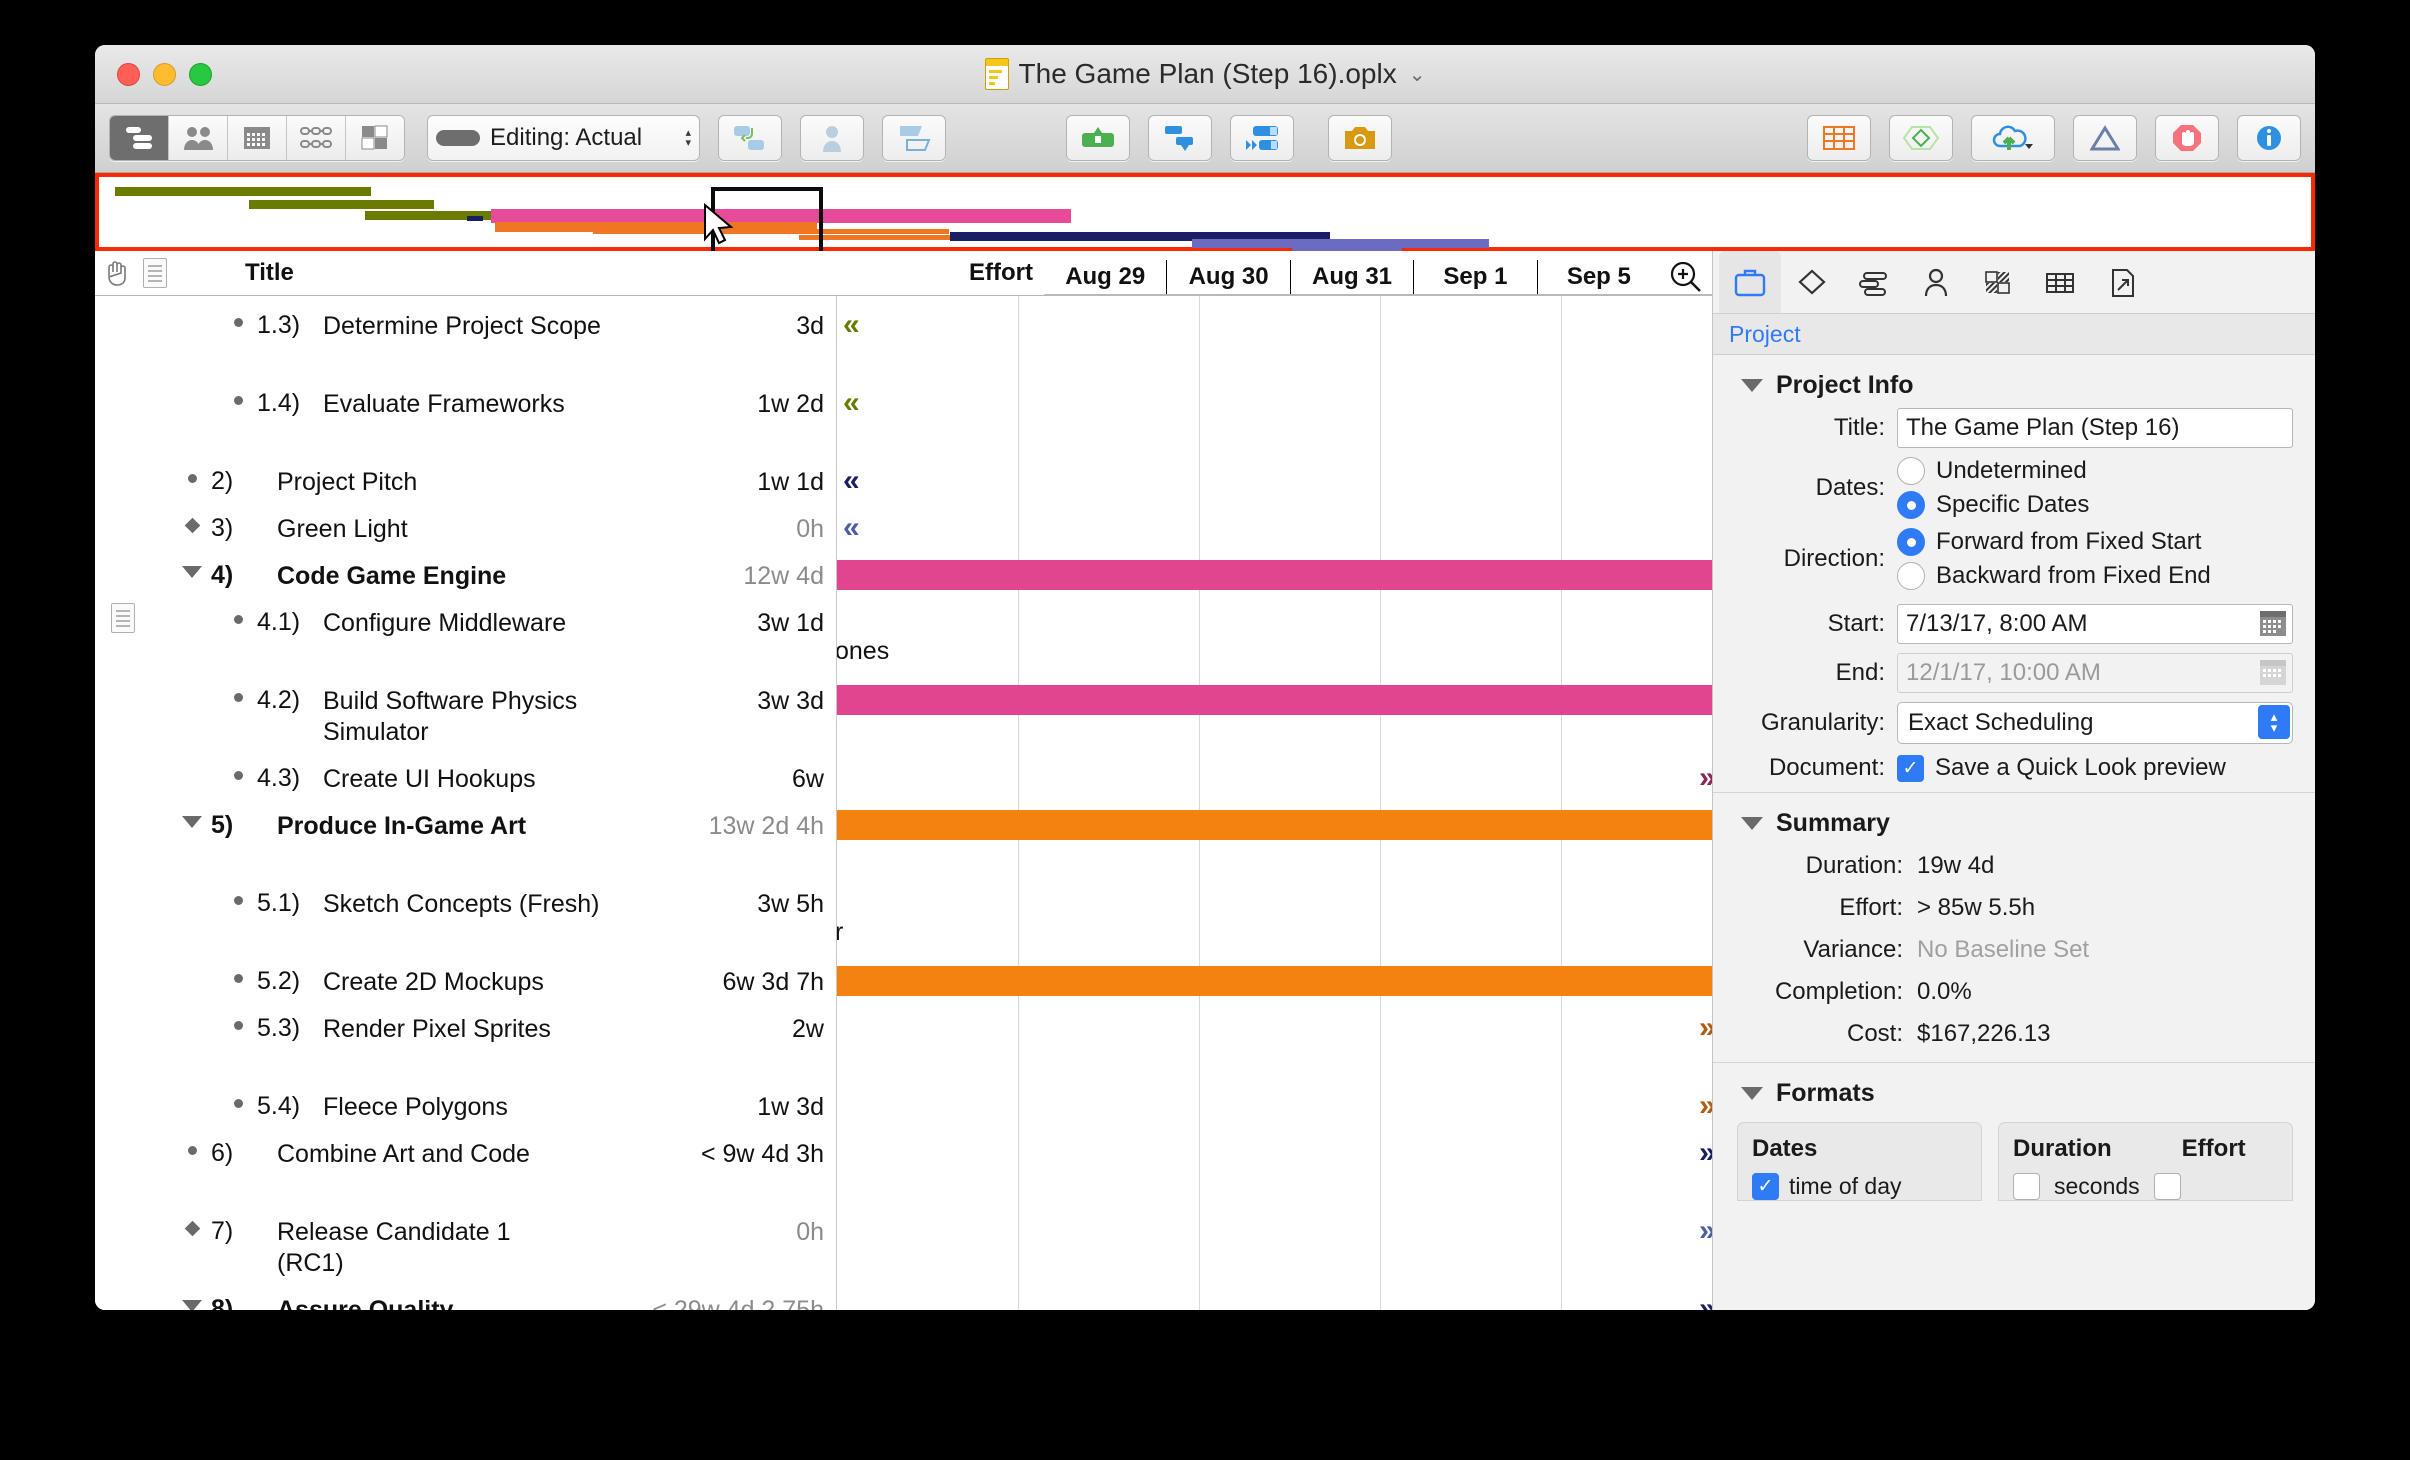 This screenshot has width=2410, height=1460. I want to click on resource-view-button, so click(198, 138).